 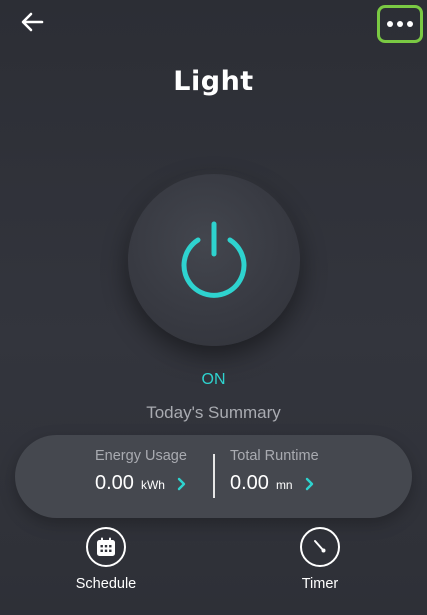 What do you see at coordinates (274, 456) in the screenshot?
I see `total-runtime-label: Total Runtime` at bounding box center [274, 456].